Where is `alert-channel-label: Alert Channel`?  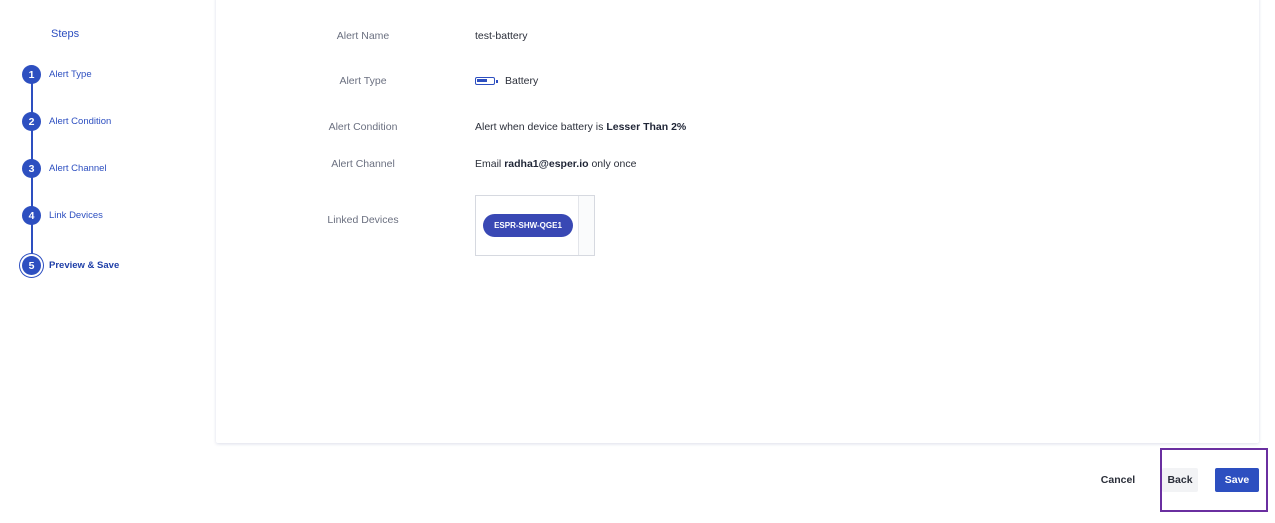
alert-channel-label: Alert Channel is located at coordinates (363, 164).